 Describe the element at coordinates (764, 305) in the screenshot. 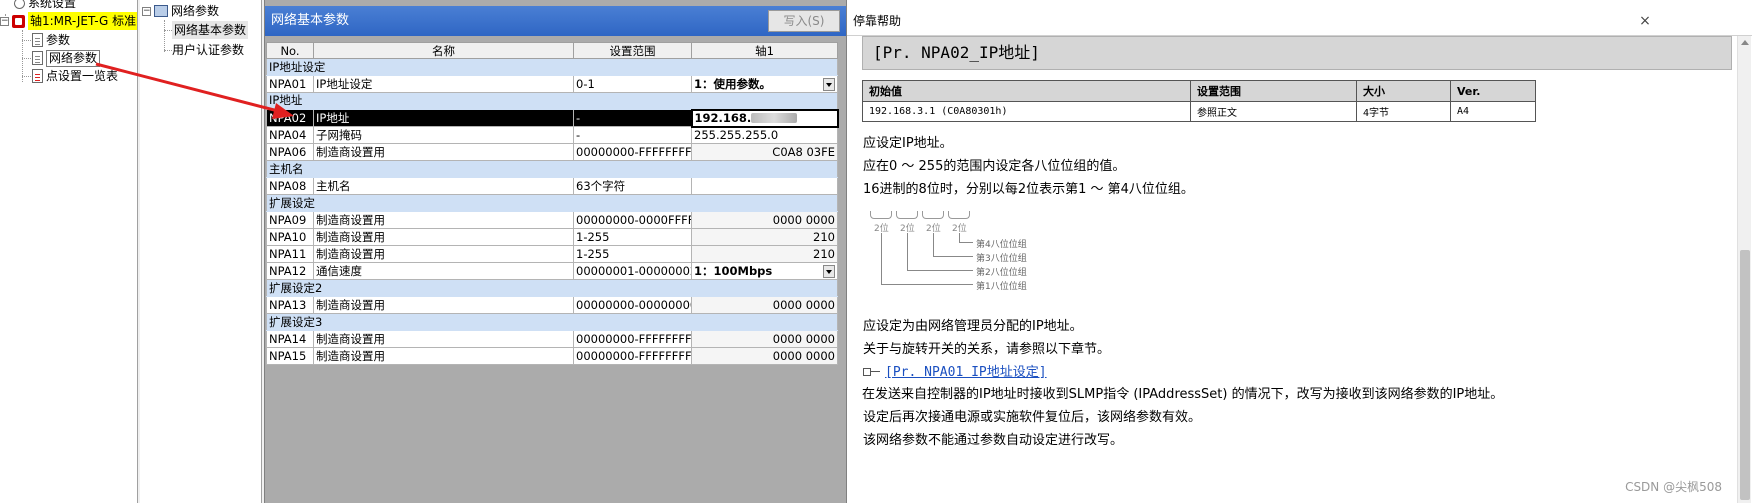

I see `npa13-value: 0000 0000` at that location.